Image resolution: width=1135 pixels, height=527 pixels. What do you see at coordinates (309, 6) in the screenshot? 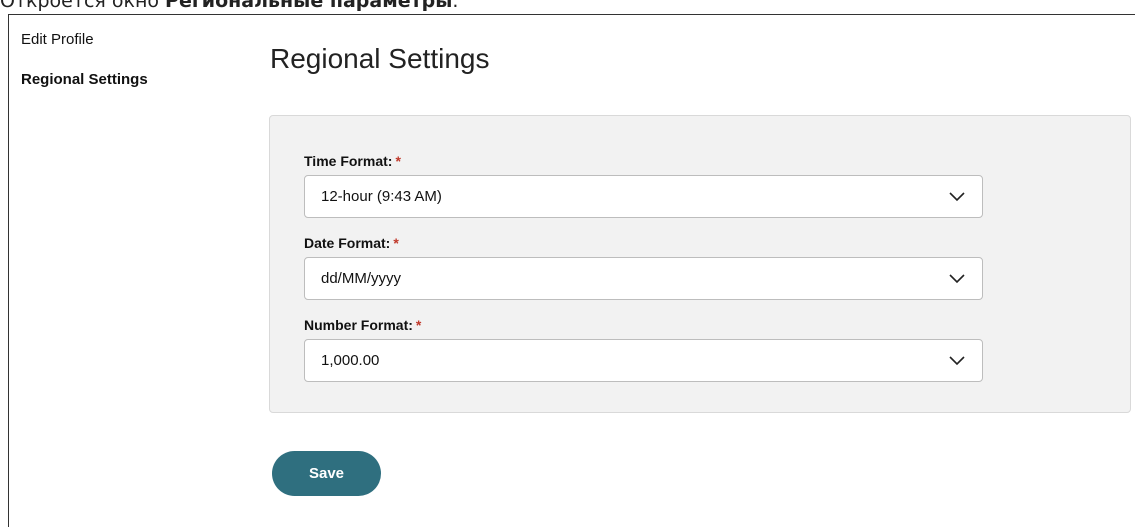
I see `caption-bold: Региональные параметры` at bounding box center [309, 6].